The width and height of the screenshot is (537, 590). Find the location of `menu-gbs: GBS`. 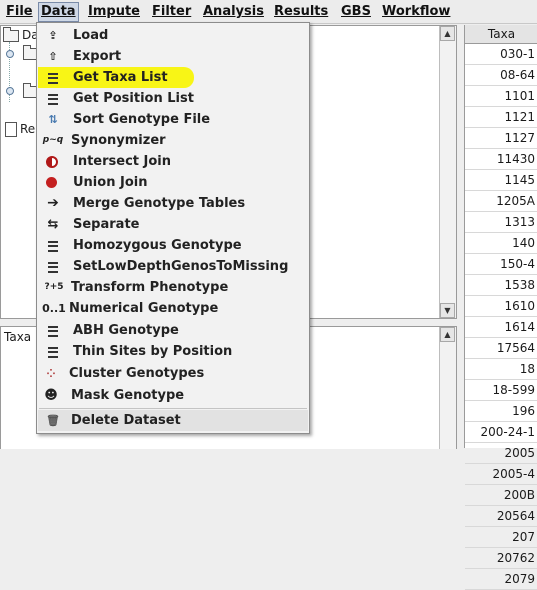

menu-gbs: GBS is located at coordinates (356, 12).